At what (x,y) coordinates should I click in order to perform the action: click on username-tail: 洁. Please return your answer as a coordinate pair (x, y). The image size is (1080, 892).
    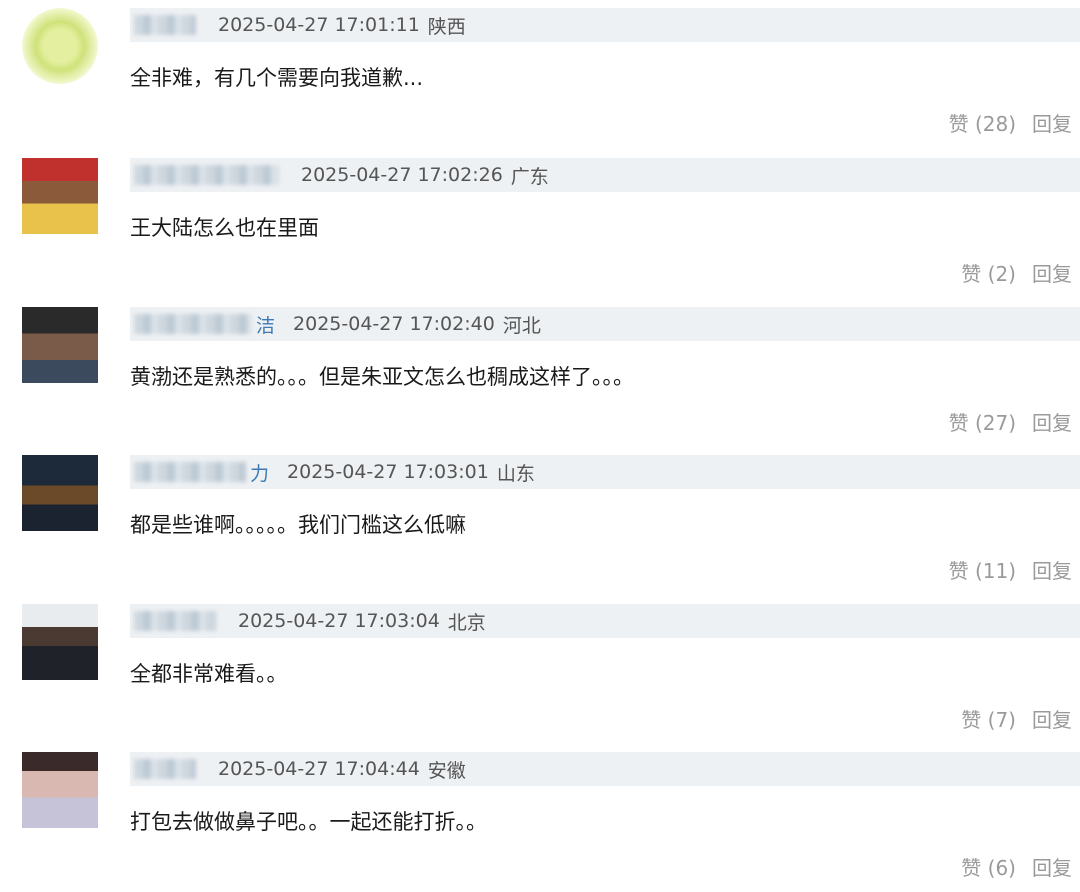
    Looking at the image, I should click on (265, 324).